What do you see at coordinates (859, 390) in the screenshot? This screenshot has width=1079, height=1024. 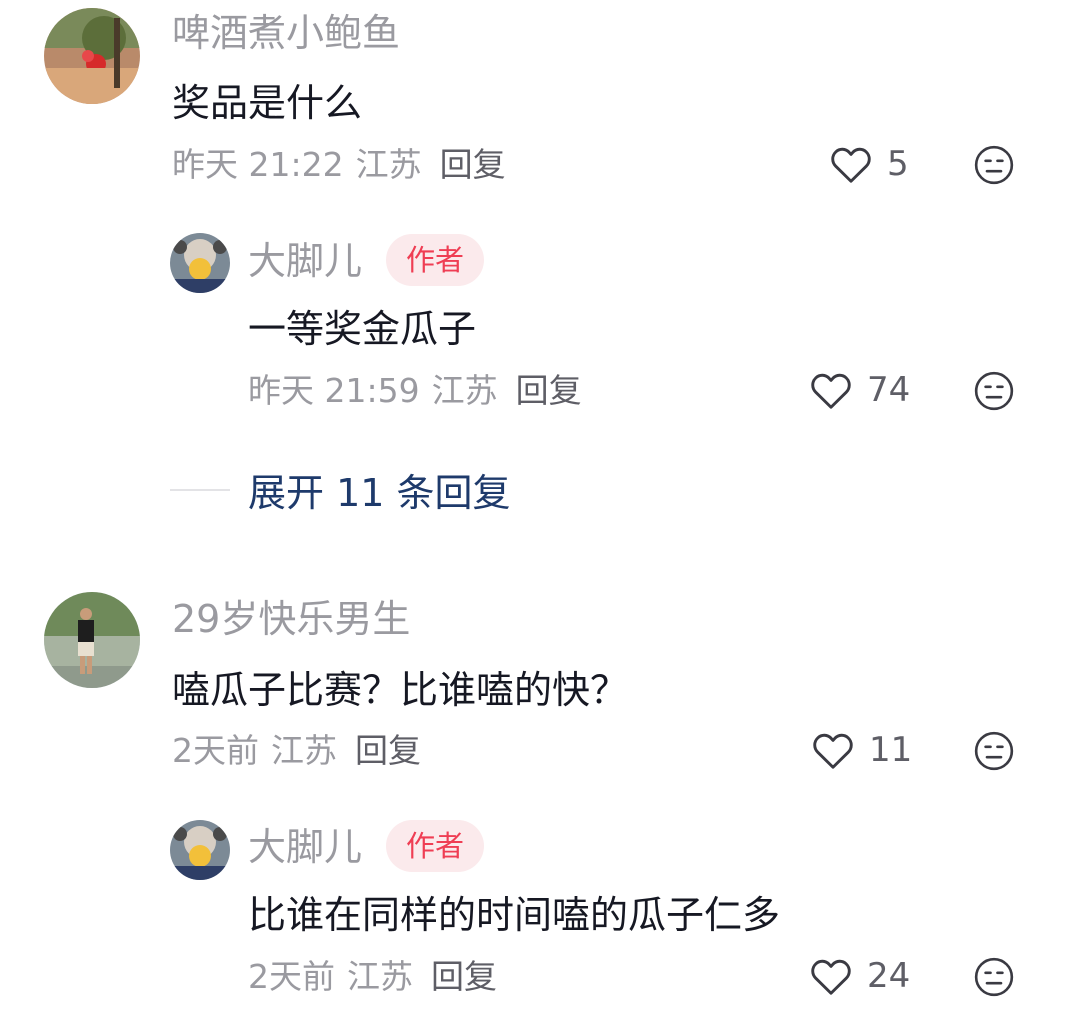 I see `like-button: 74` at bounding box center [859, 390].